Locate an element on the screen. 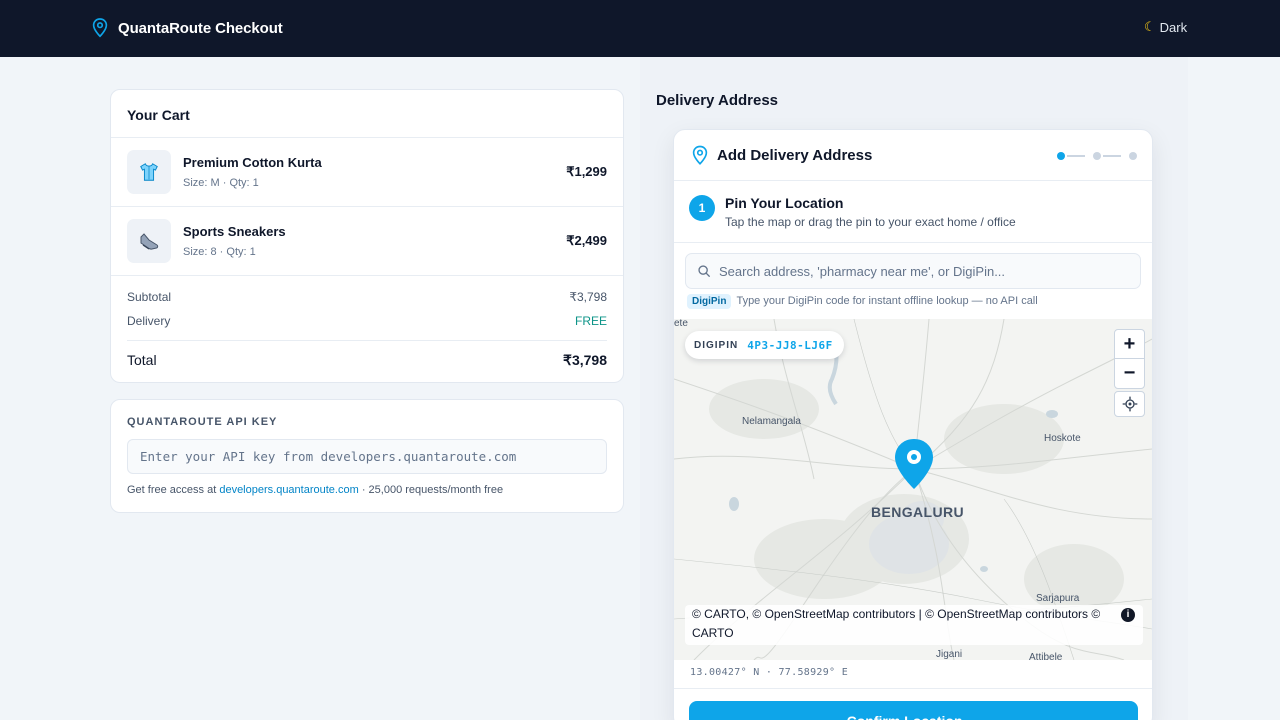 Image resolution: width=1280 pixels, height=720 pixels. digipin-chip: DIGIPIN 4P3-JJ8-LJ6F is located at coordinates (764, 345).